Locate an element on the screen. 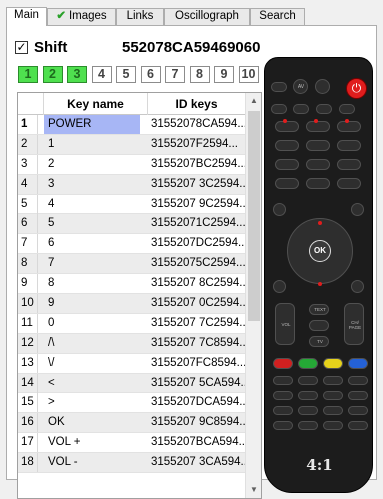 This screenshot has width=383, height=499. page-box-7: 7 is located at coordinates (175, 74).